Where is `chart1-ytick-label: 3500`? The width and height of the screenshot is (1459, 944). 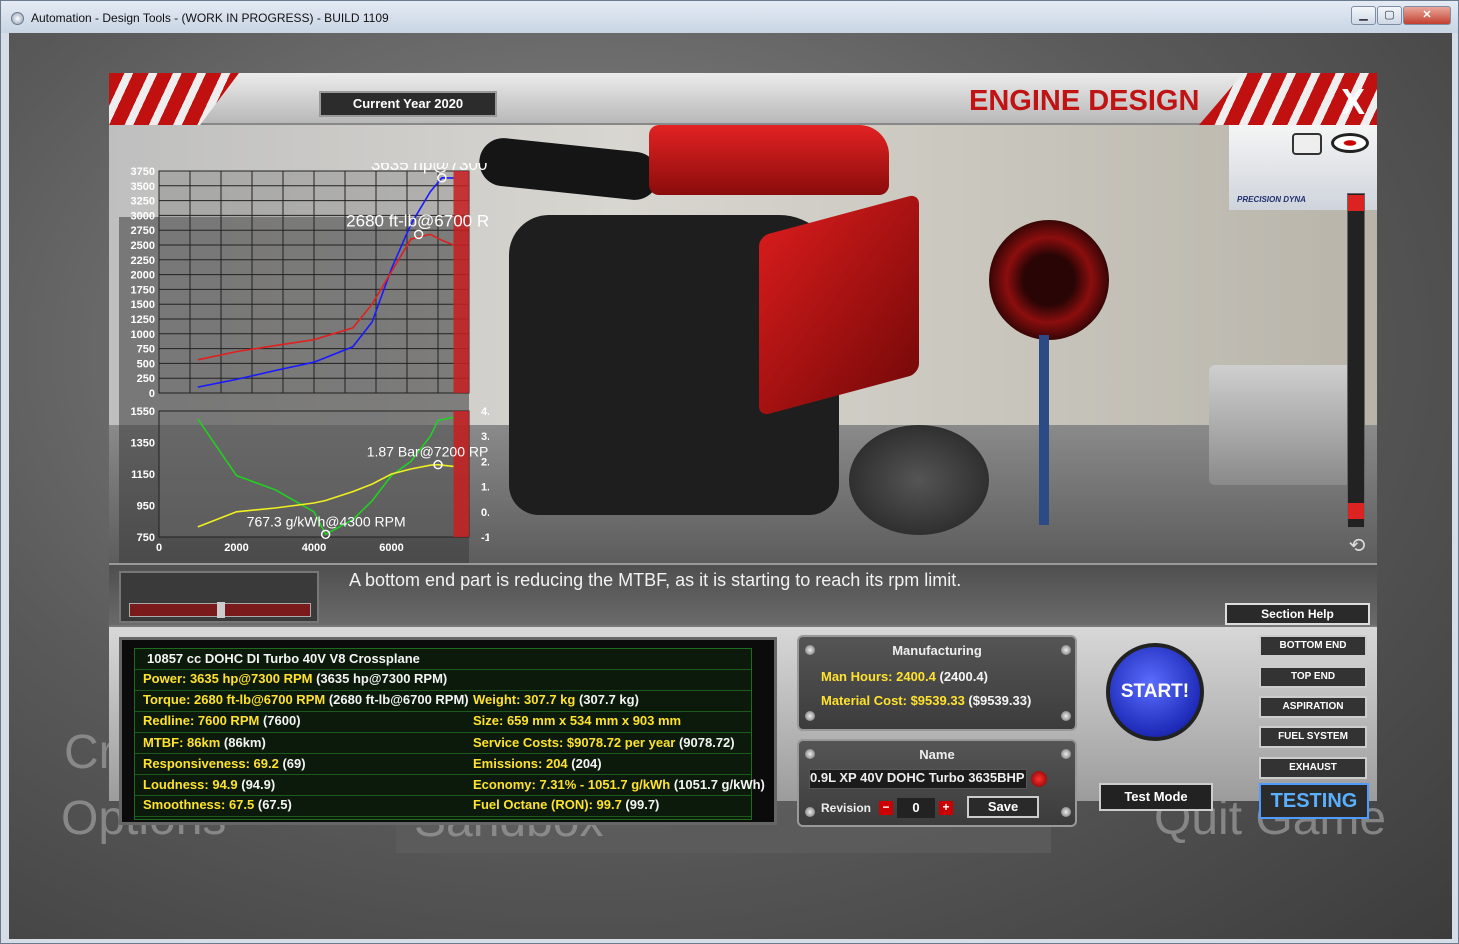
chart1-ytick-label: 3500 is located at coordinates (143, 187).